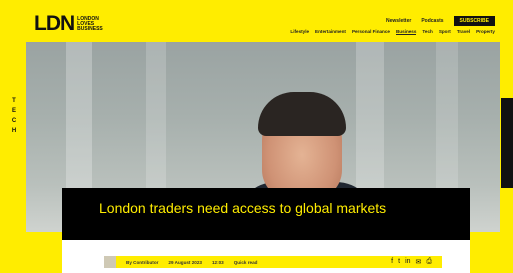  I want to click on logo-subtitle: LONDON LOVES BUSINESS, so click(90, 23).